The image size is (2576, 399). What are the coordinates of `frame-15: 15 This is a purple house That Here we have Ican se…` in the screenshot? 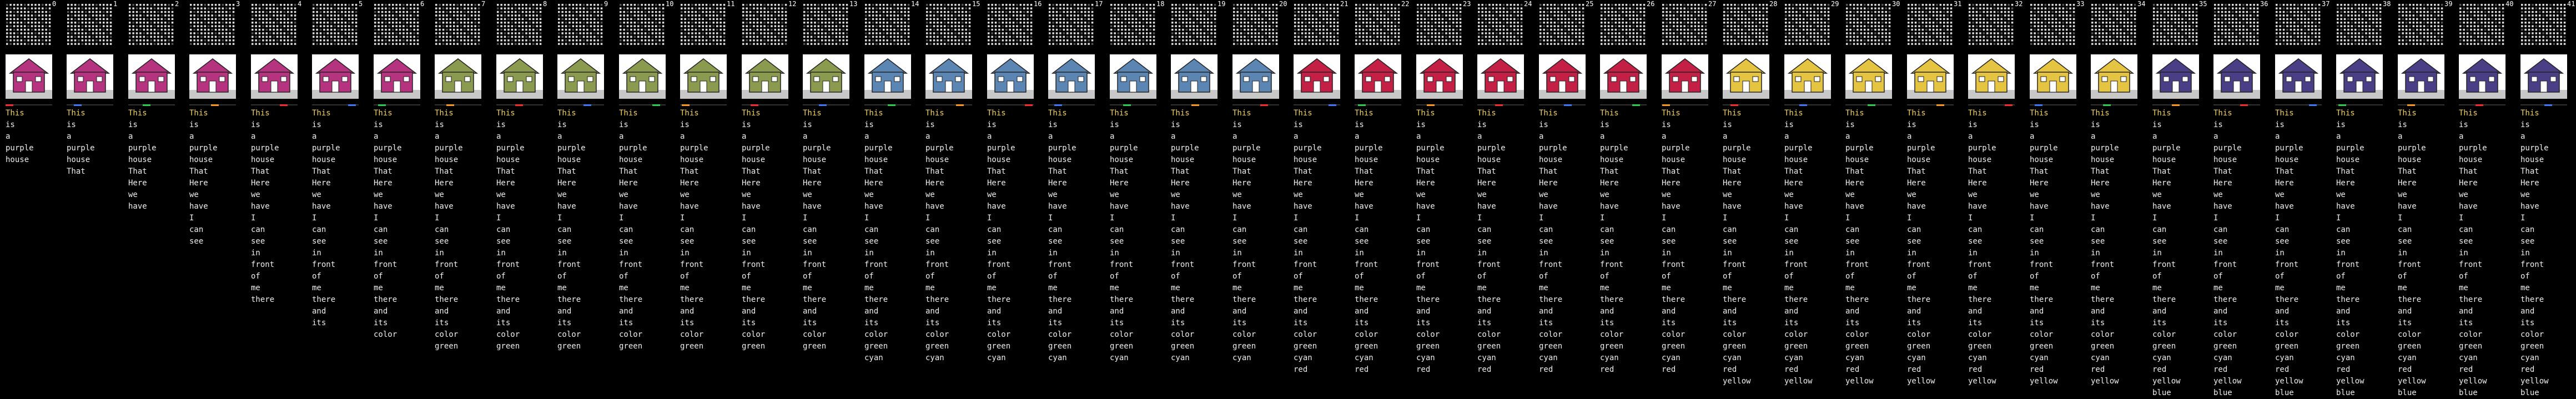 It's located at (951, 197).